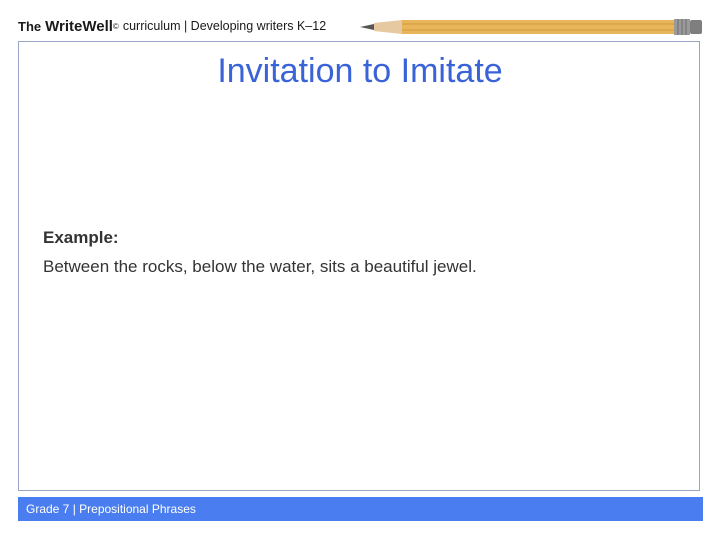 The image size is (720, 540). I want to click on brand-mark: ©, so click(115, 26).